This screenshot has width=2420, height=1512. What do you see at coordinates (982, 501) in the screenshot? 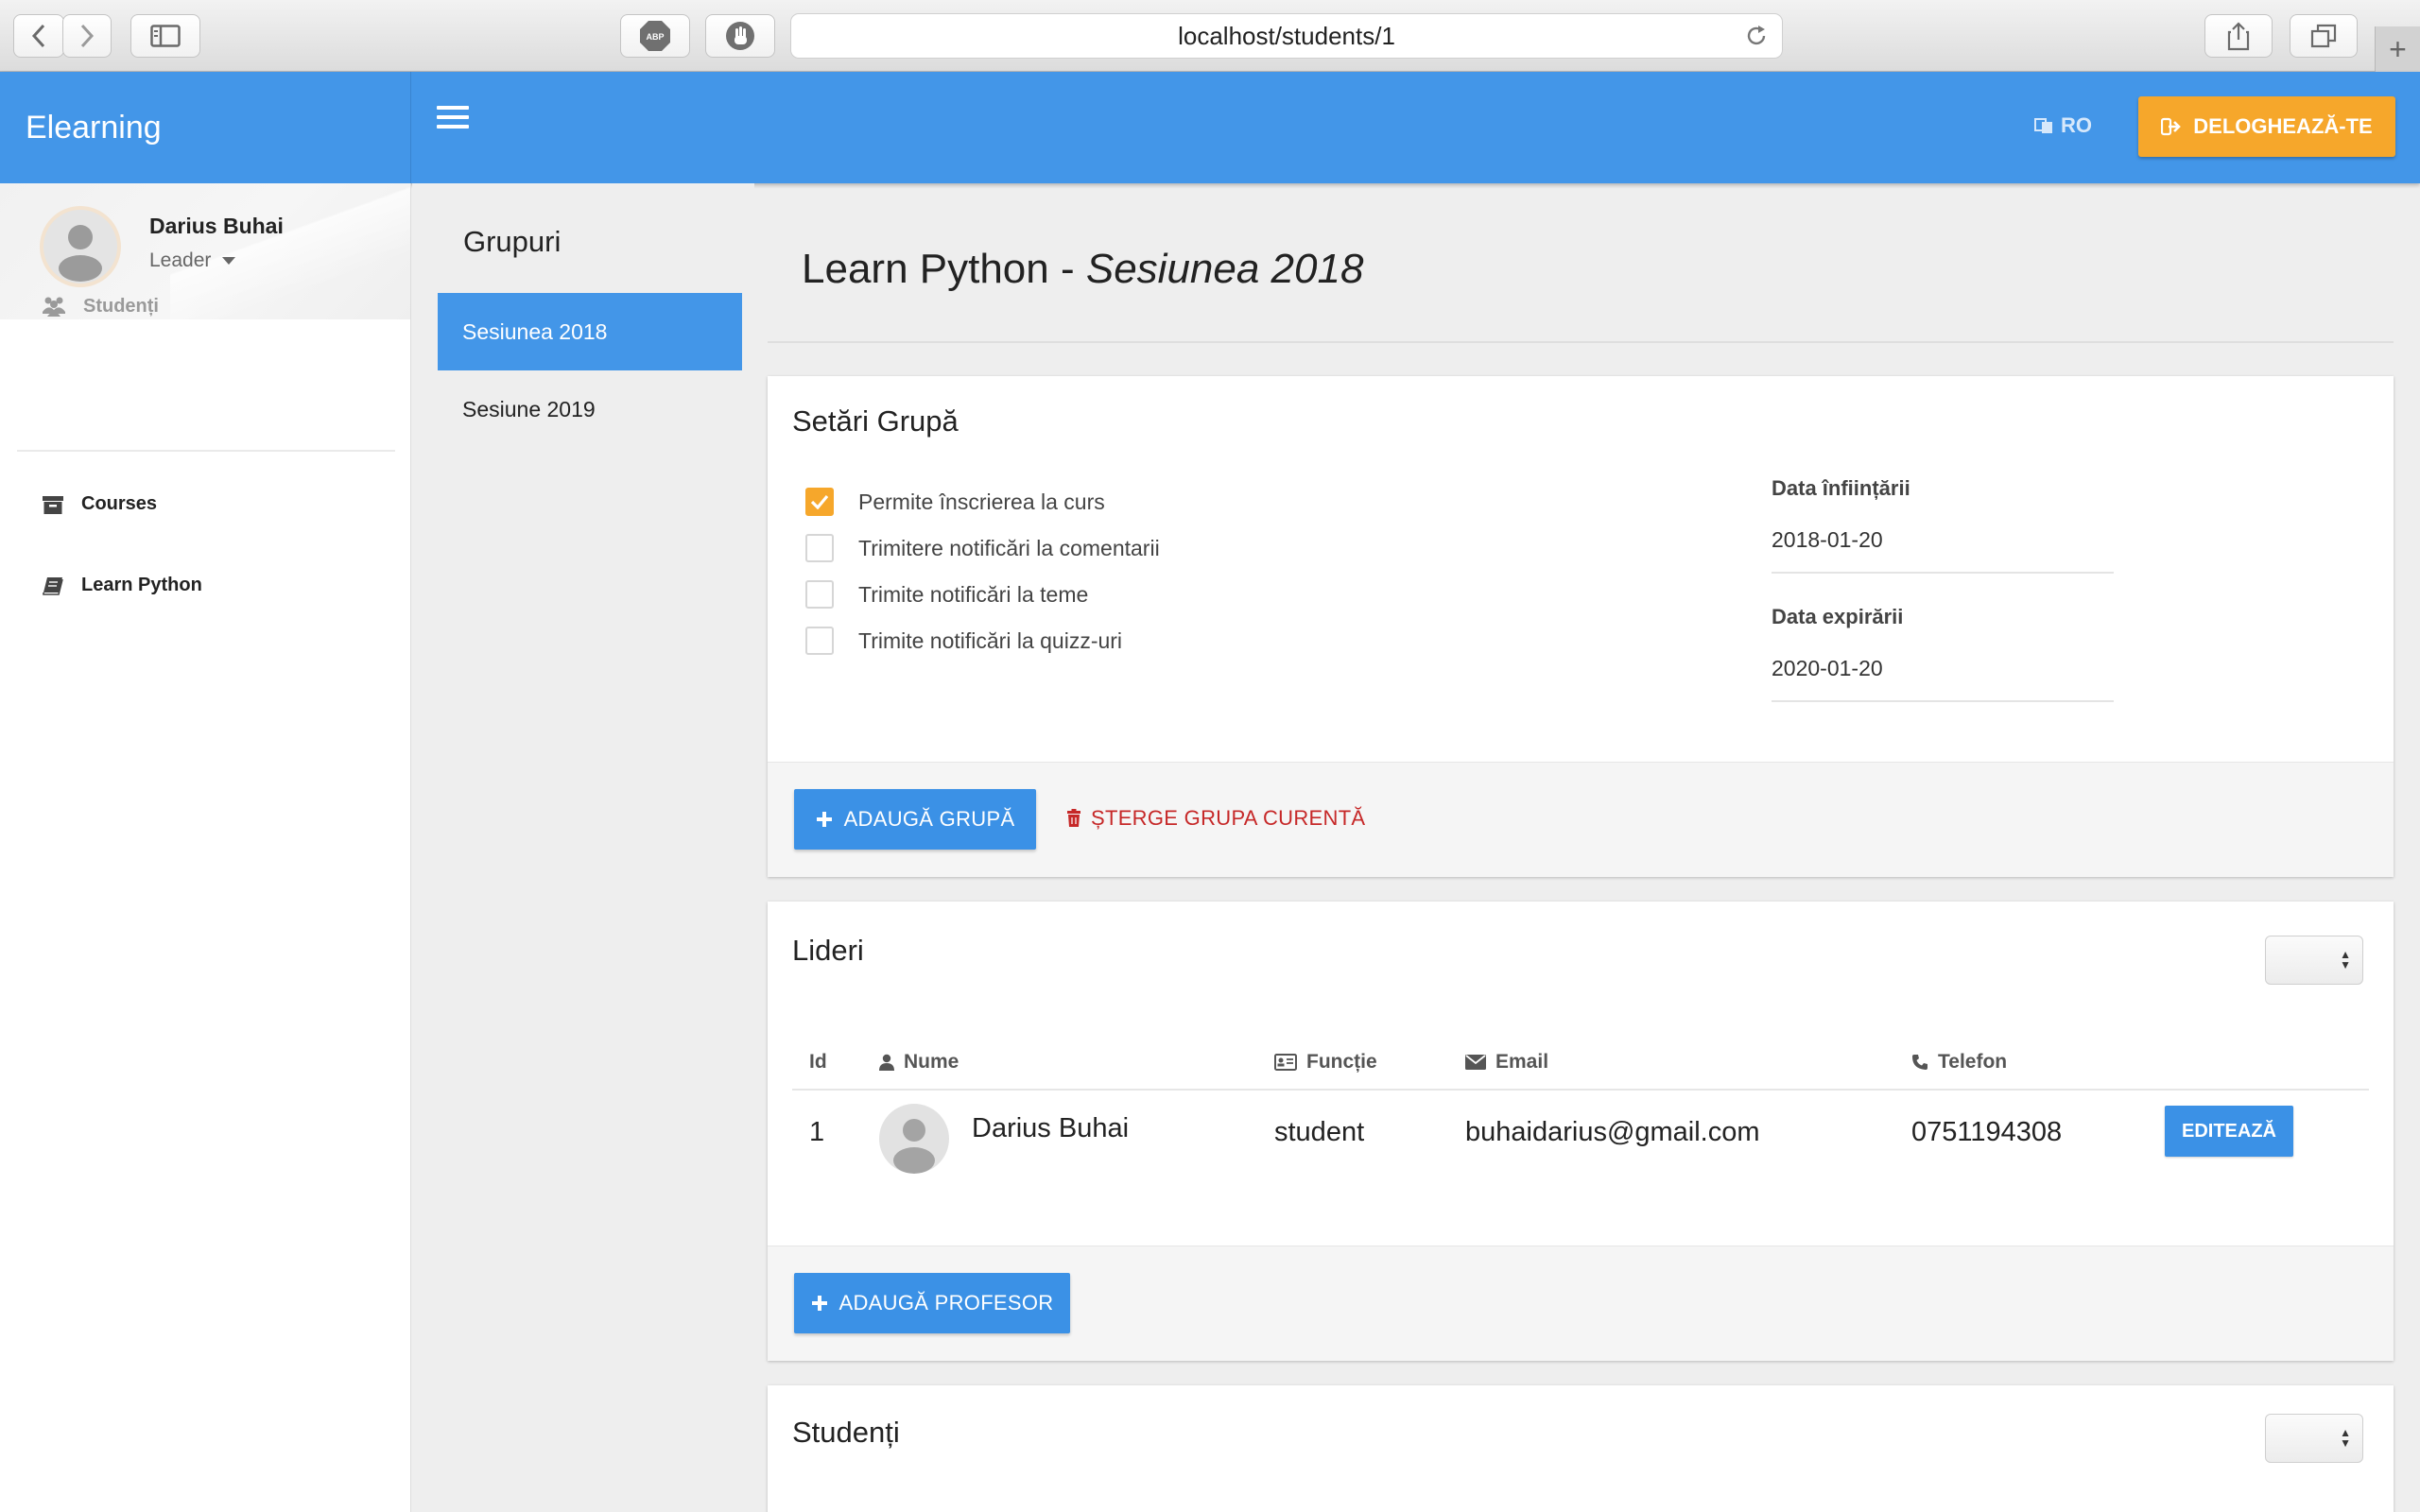
I see `option-label: Permite înscrierea la curs` at bounding box center [982, 501].